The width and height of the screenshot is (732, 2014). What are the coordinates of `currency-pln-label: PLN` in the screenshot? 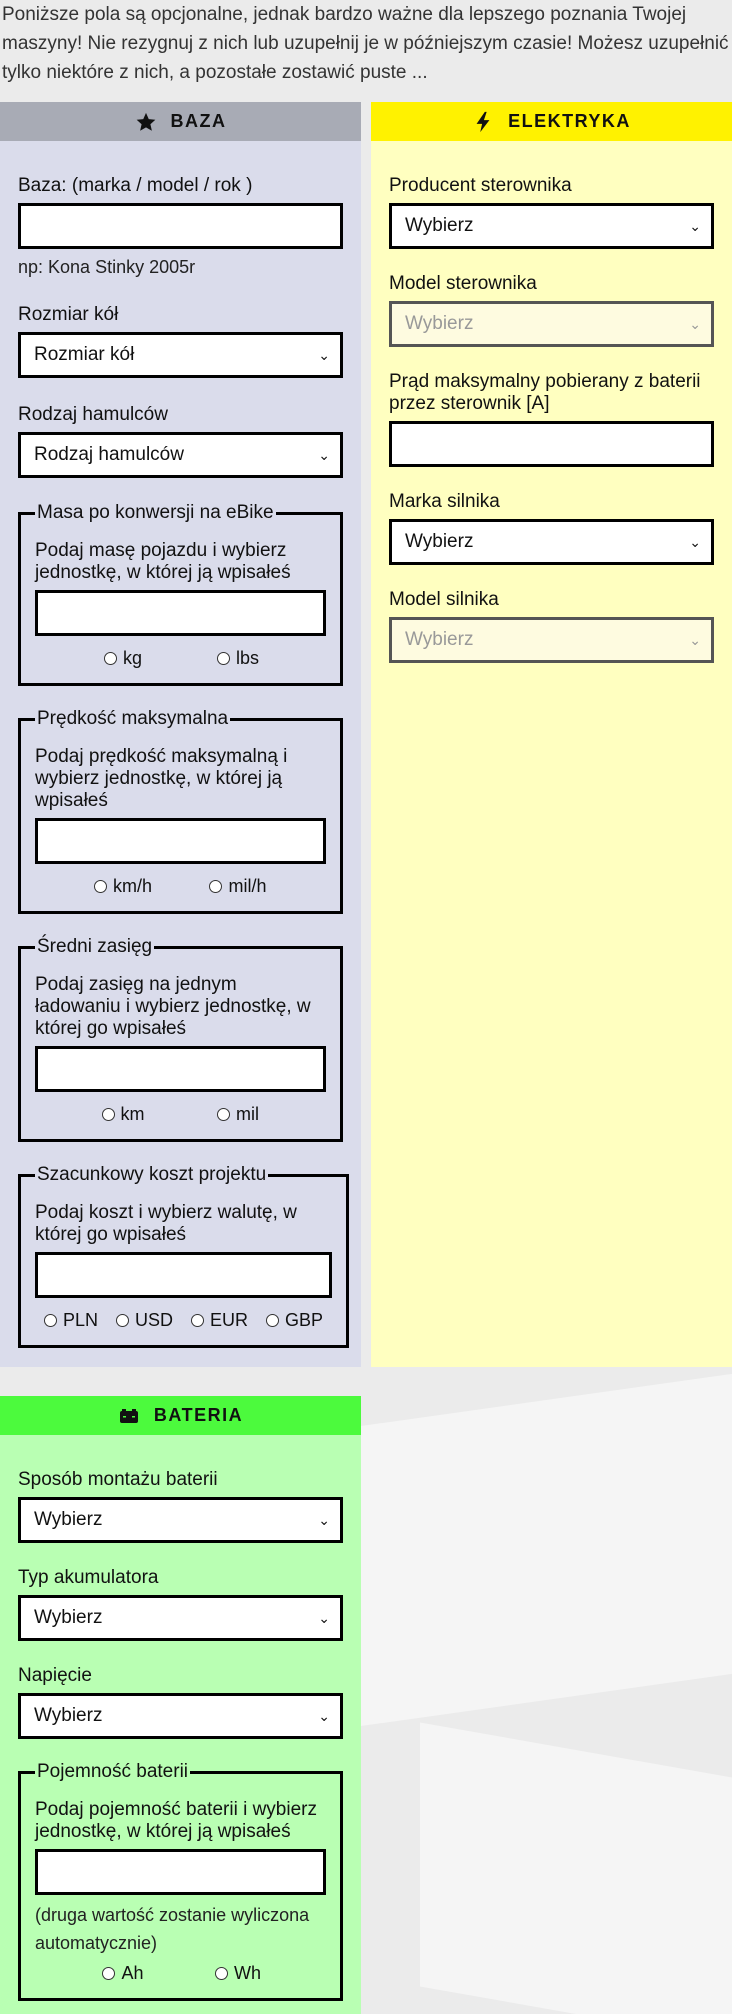 It's located at (81, 1320).